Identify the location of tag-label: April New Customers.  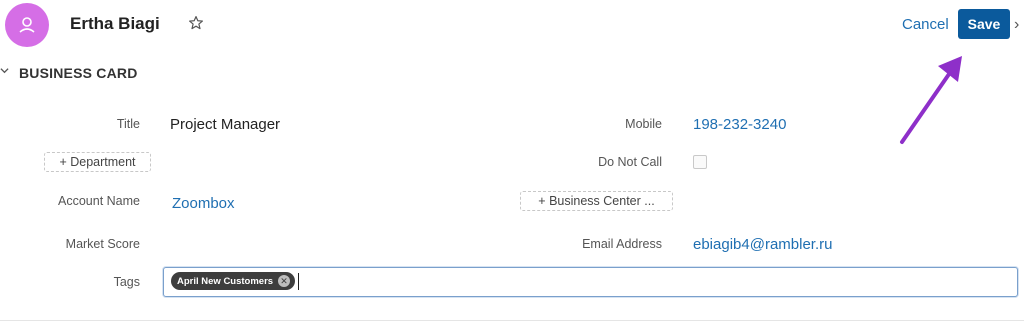
(225, 281).